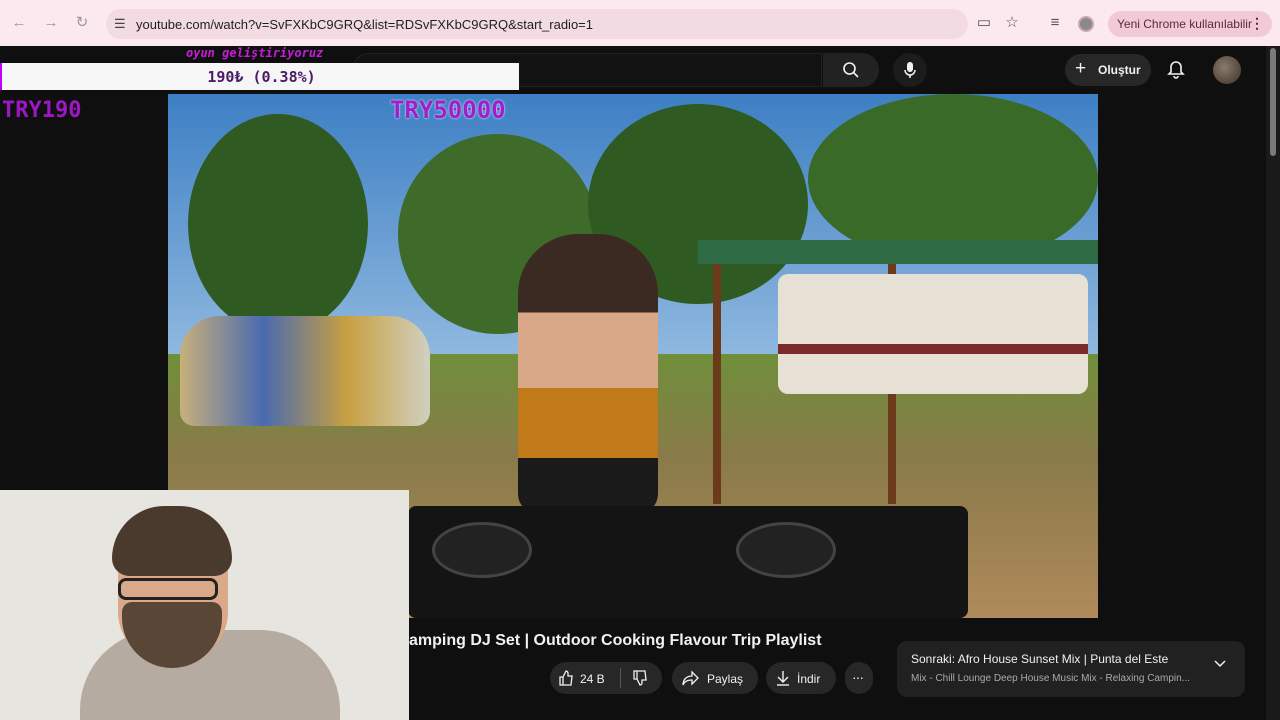 This screenshot has width=1280, height=720. I want to click on bell-icon, so click(1176, 70).